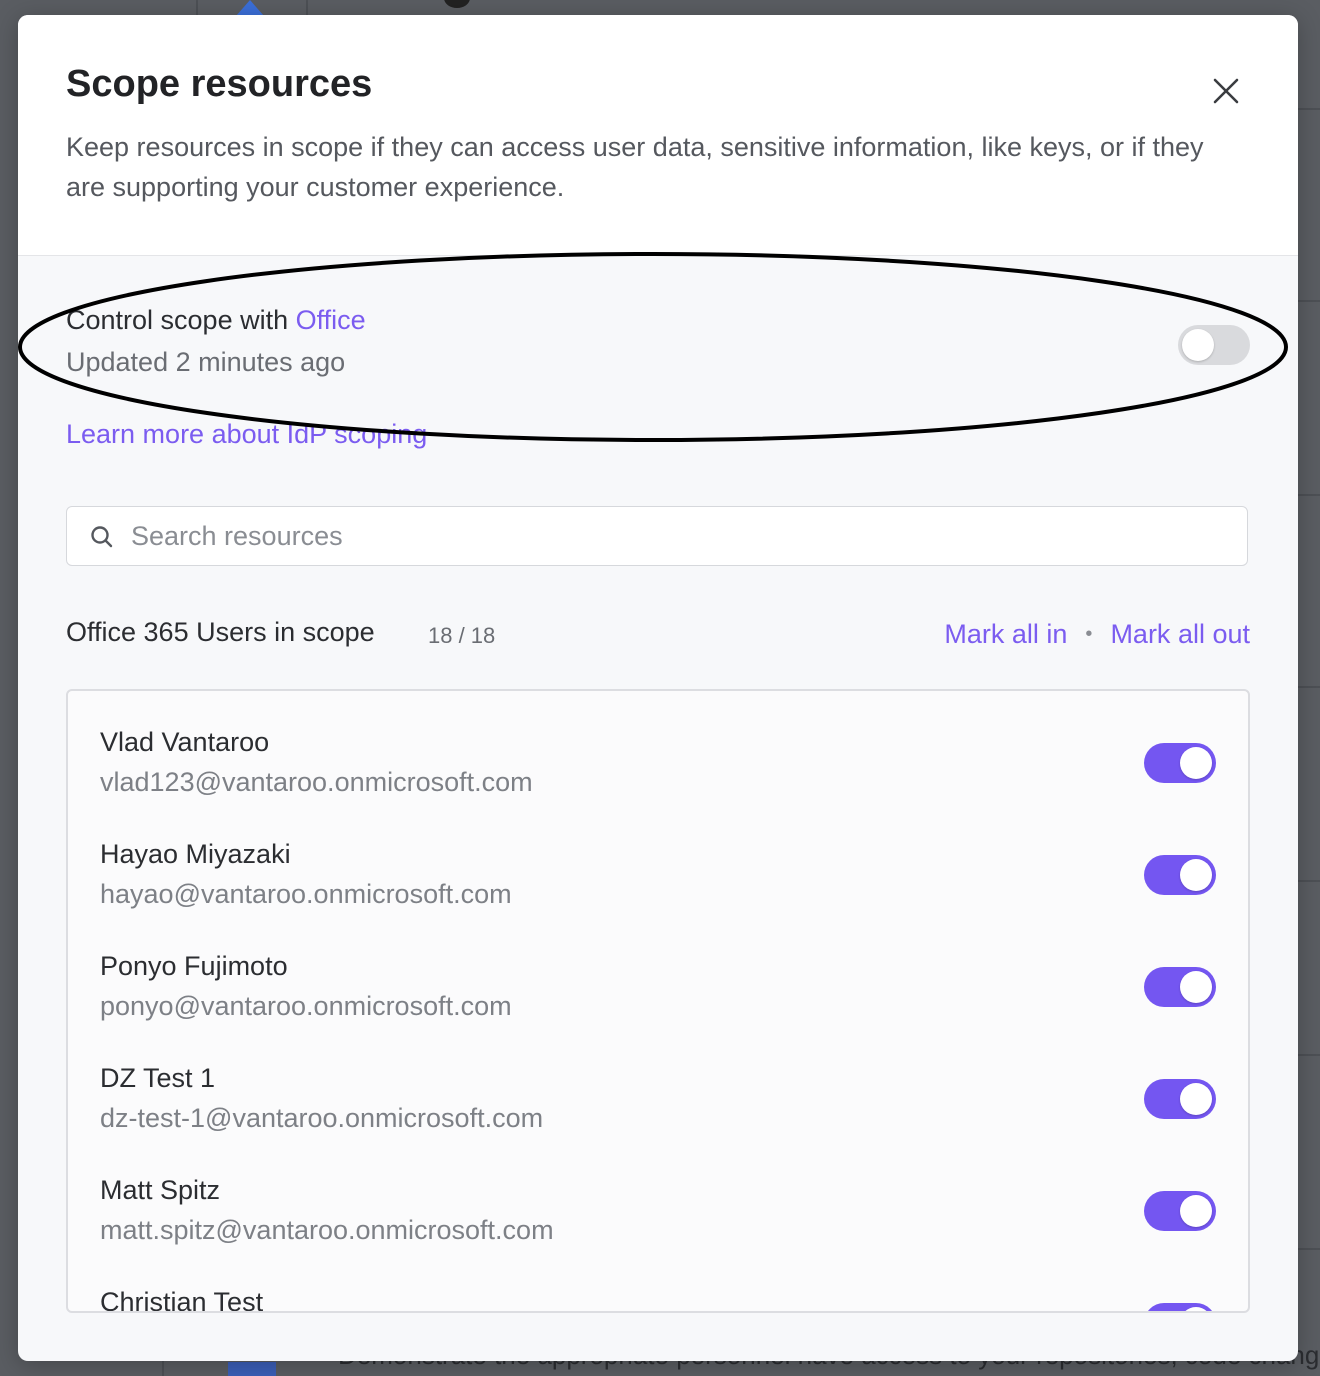 The image size is (1320, 1376). I want to click on scope-control-label: Control scope with Office, so click(216, 320).